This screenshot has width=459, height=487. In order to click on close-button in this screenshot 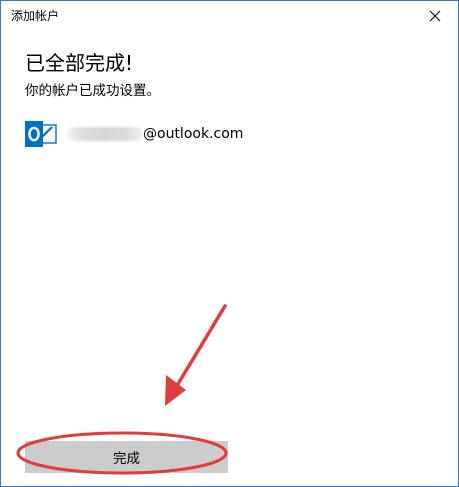, I will do `click(435, 16)`.